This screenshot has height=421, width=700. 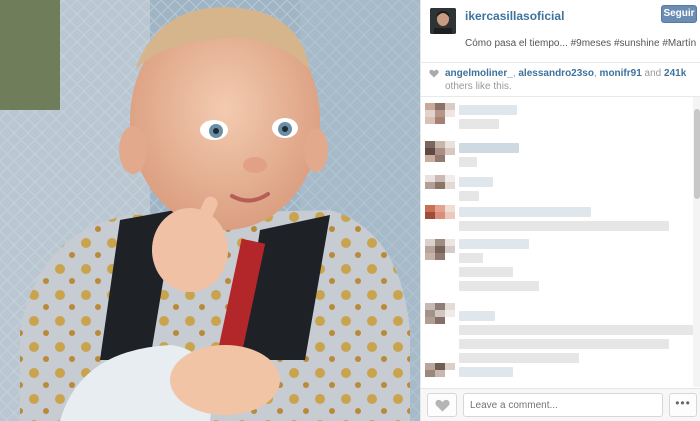 I want to click on avatar-image, so click(x=443, y=21).